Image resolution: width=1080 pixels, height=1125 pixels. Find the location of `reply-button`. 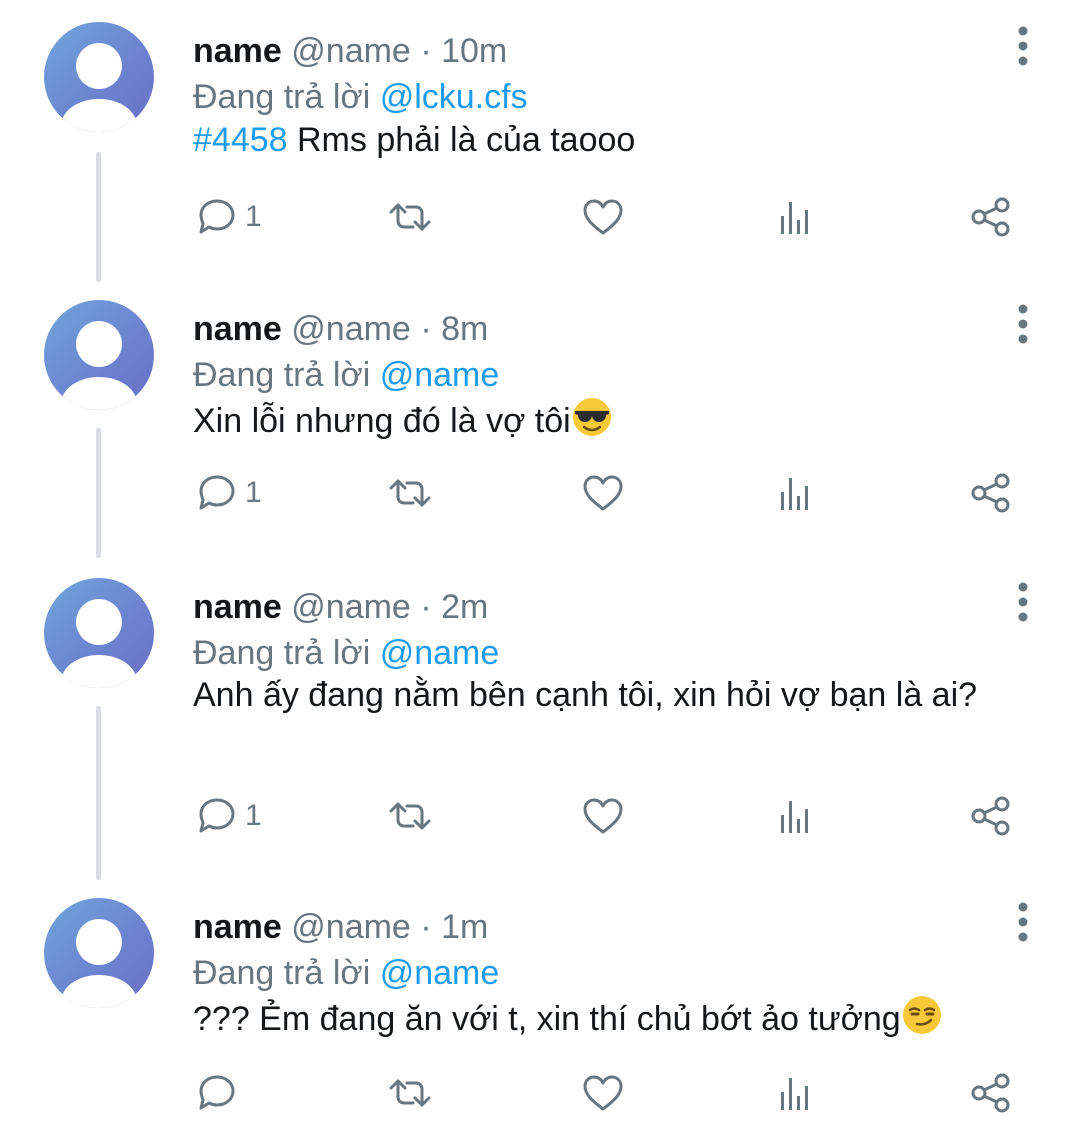

reply-button is located at coordinates (219, 1093).